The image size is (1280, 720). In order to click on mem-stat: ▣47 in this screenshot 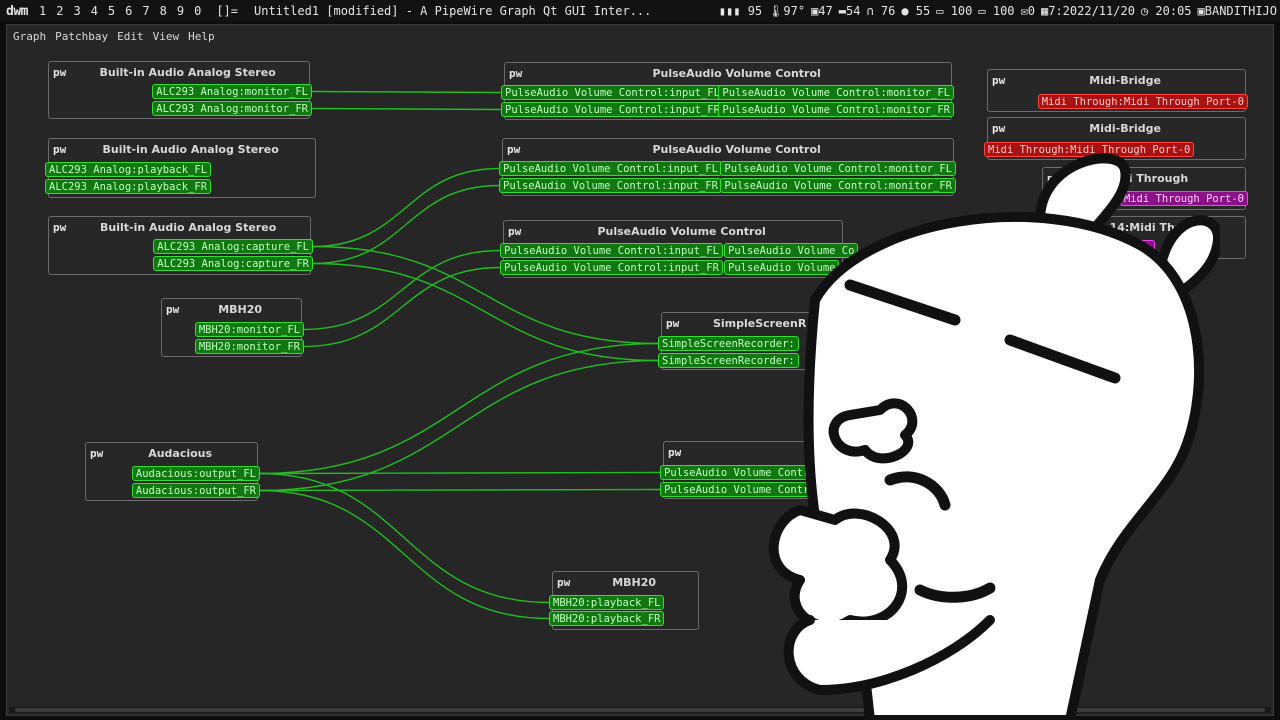, I will do `click(822, 11)`.